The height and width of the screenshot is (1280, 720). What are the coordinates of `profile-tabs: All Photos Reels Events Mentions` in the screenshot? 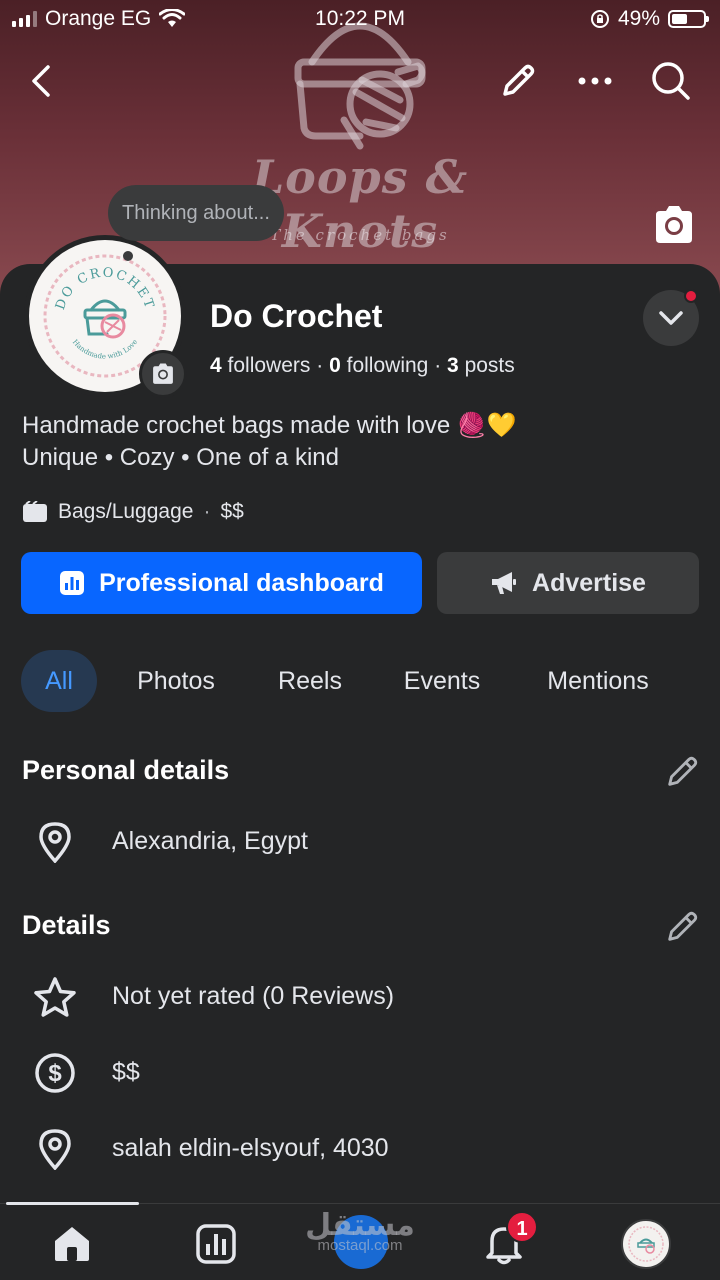 It's located at (370, 681).